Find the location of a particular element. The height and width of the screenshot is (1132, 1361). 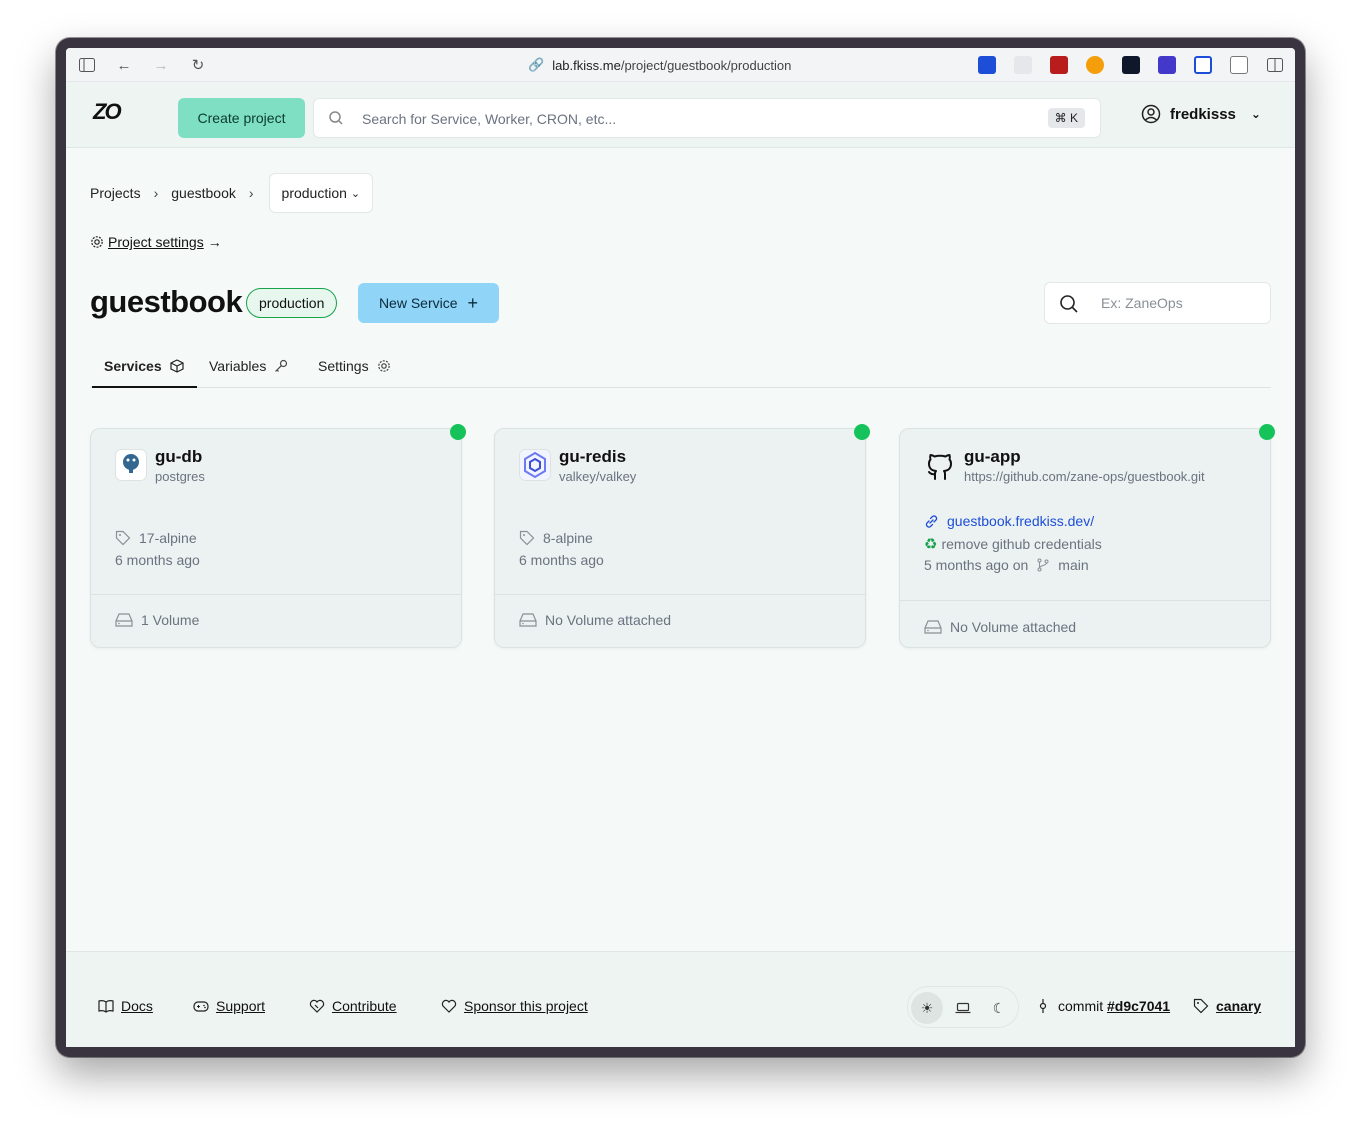

username: fredkisss is located at coordinates (1203, 114).